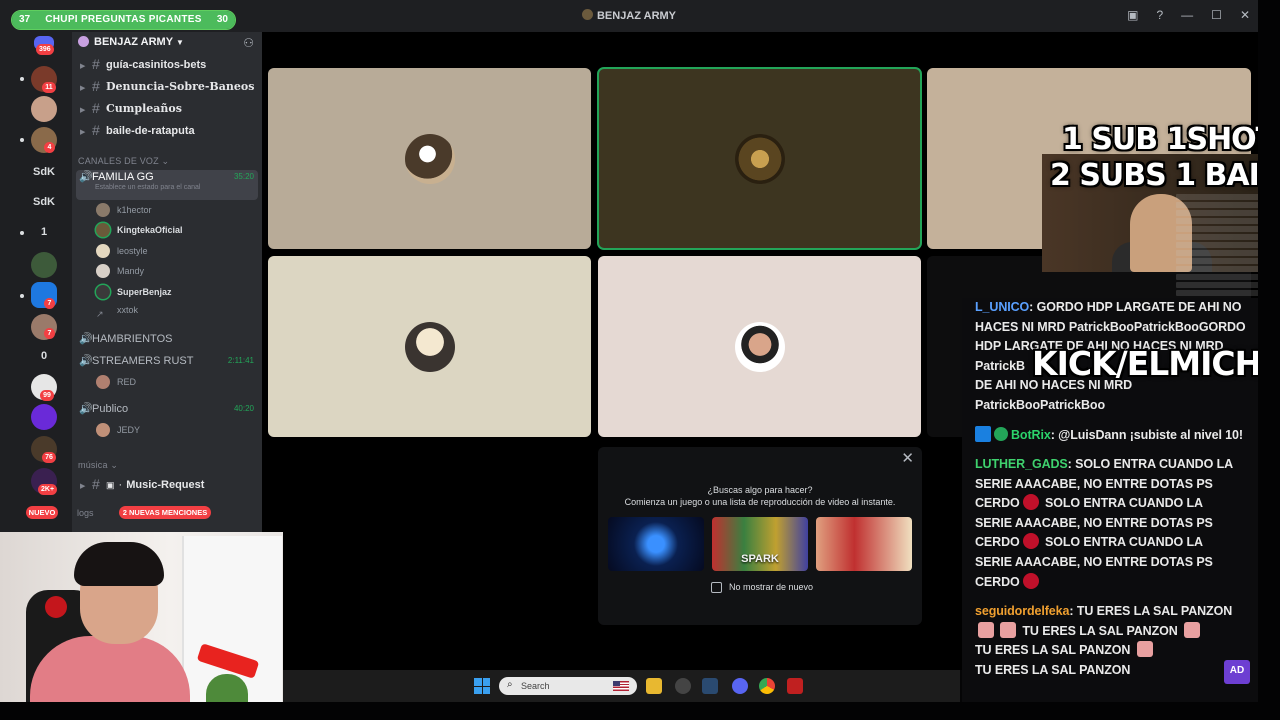  Describe the element at coordinates (767, 686) in the screenshot. I see `chrome-icon` at that location.